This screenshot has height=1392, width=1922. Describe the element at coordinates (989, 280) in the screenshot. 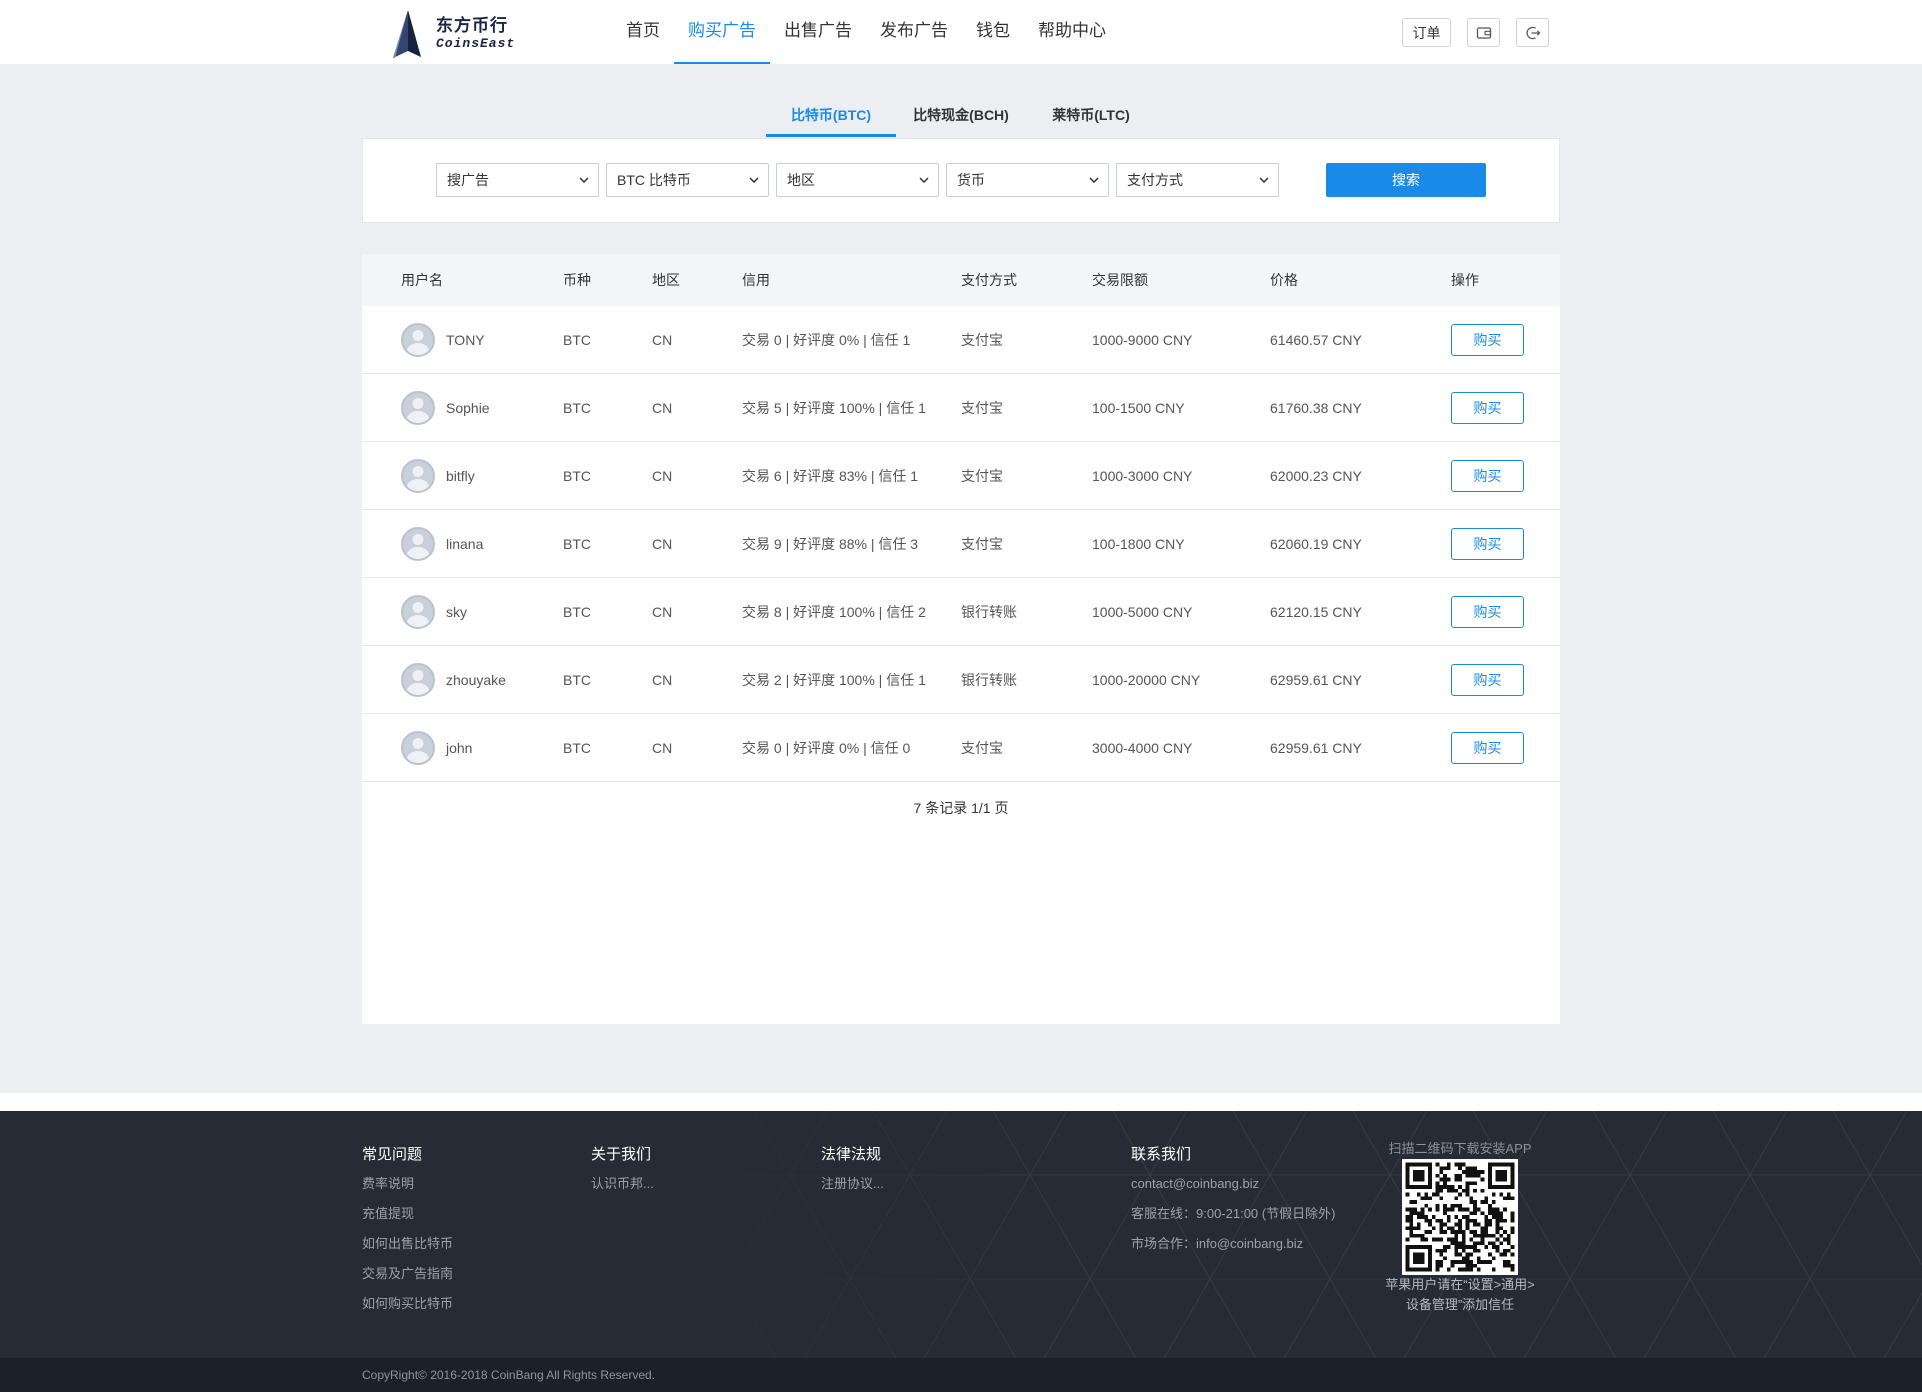

I see `col-header-payment: 支付方式` at that location.